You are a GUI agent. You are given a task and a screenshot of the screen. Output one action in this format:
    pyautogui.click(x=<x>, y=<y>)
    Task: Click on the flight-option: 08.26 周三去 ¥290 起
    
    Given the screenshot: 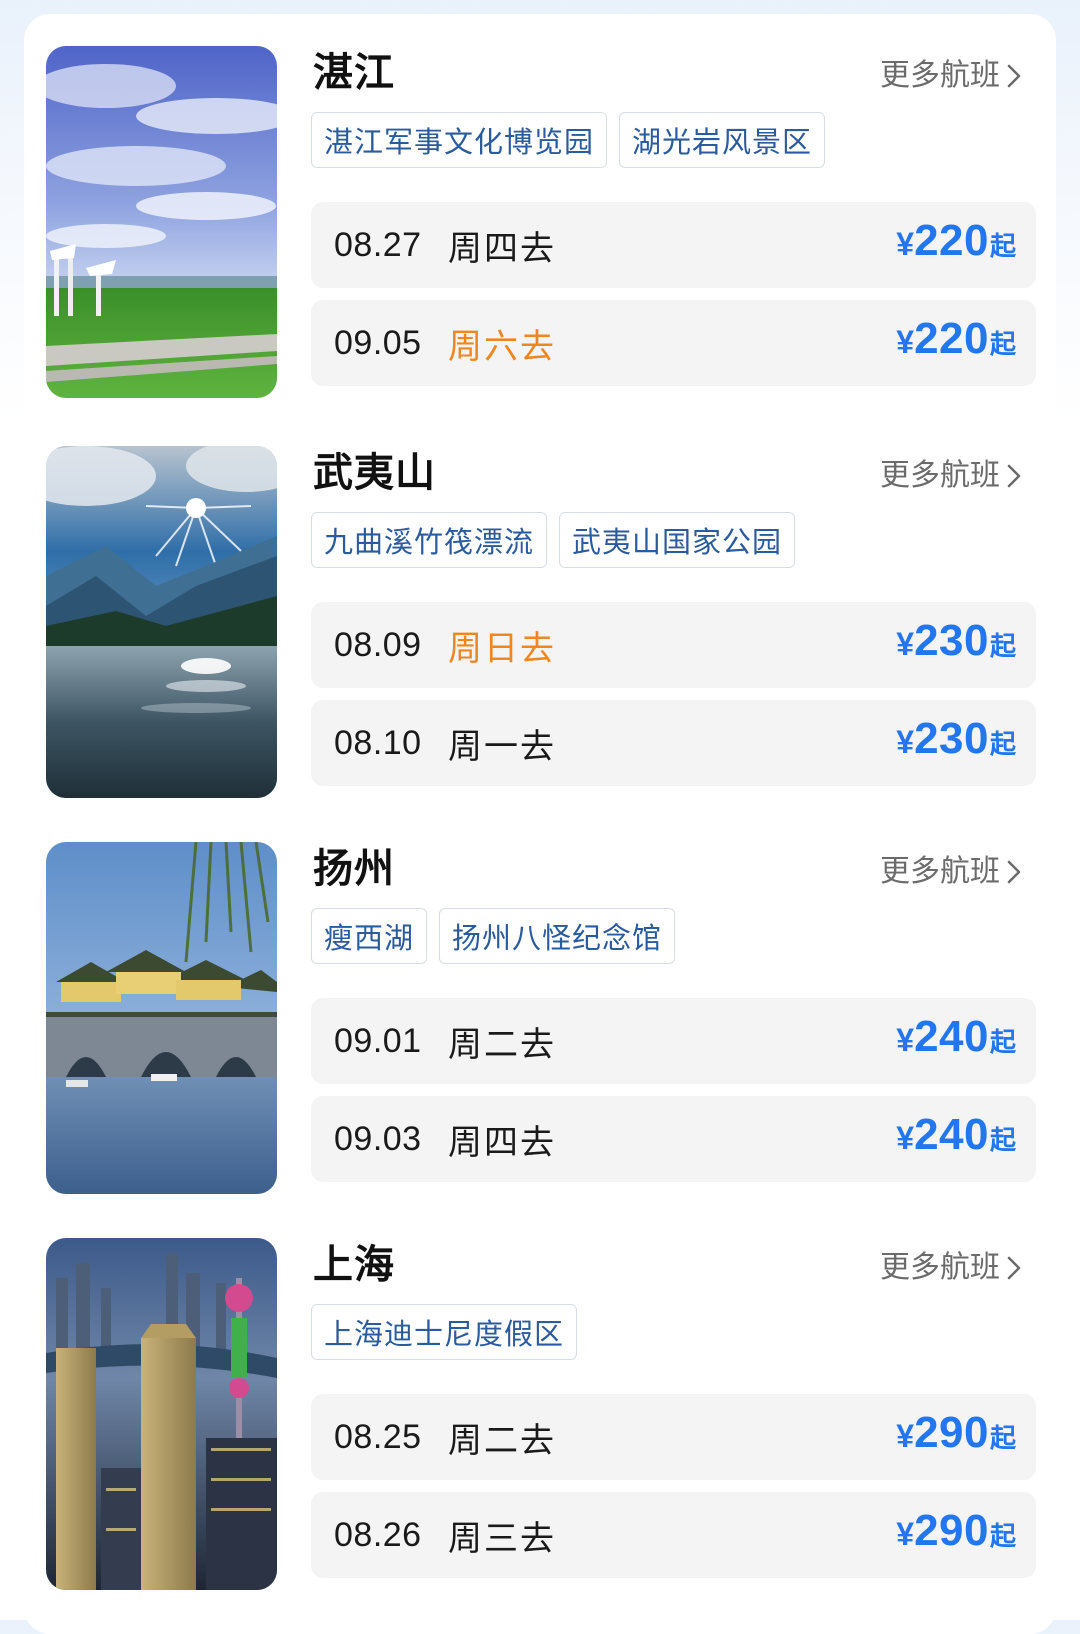 What is the action you would take?
    pyautogui.click(x=673, y=1535)
    